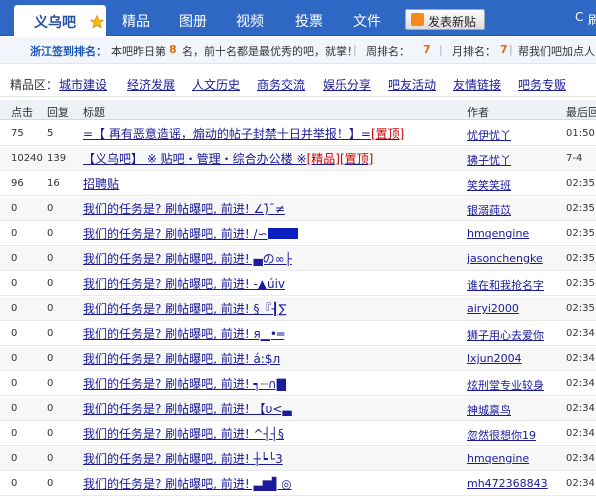 The image size is (596, 500). Describe the element at coordinates (50, 133) in the screenshot. I see `reply-count: 5` at that location.